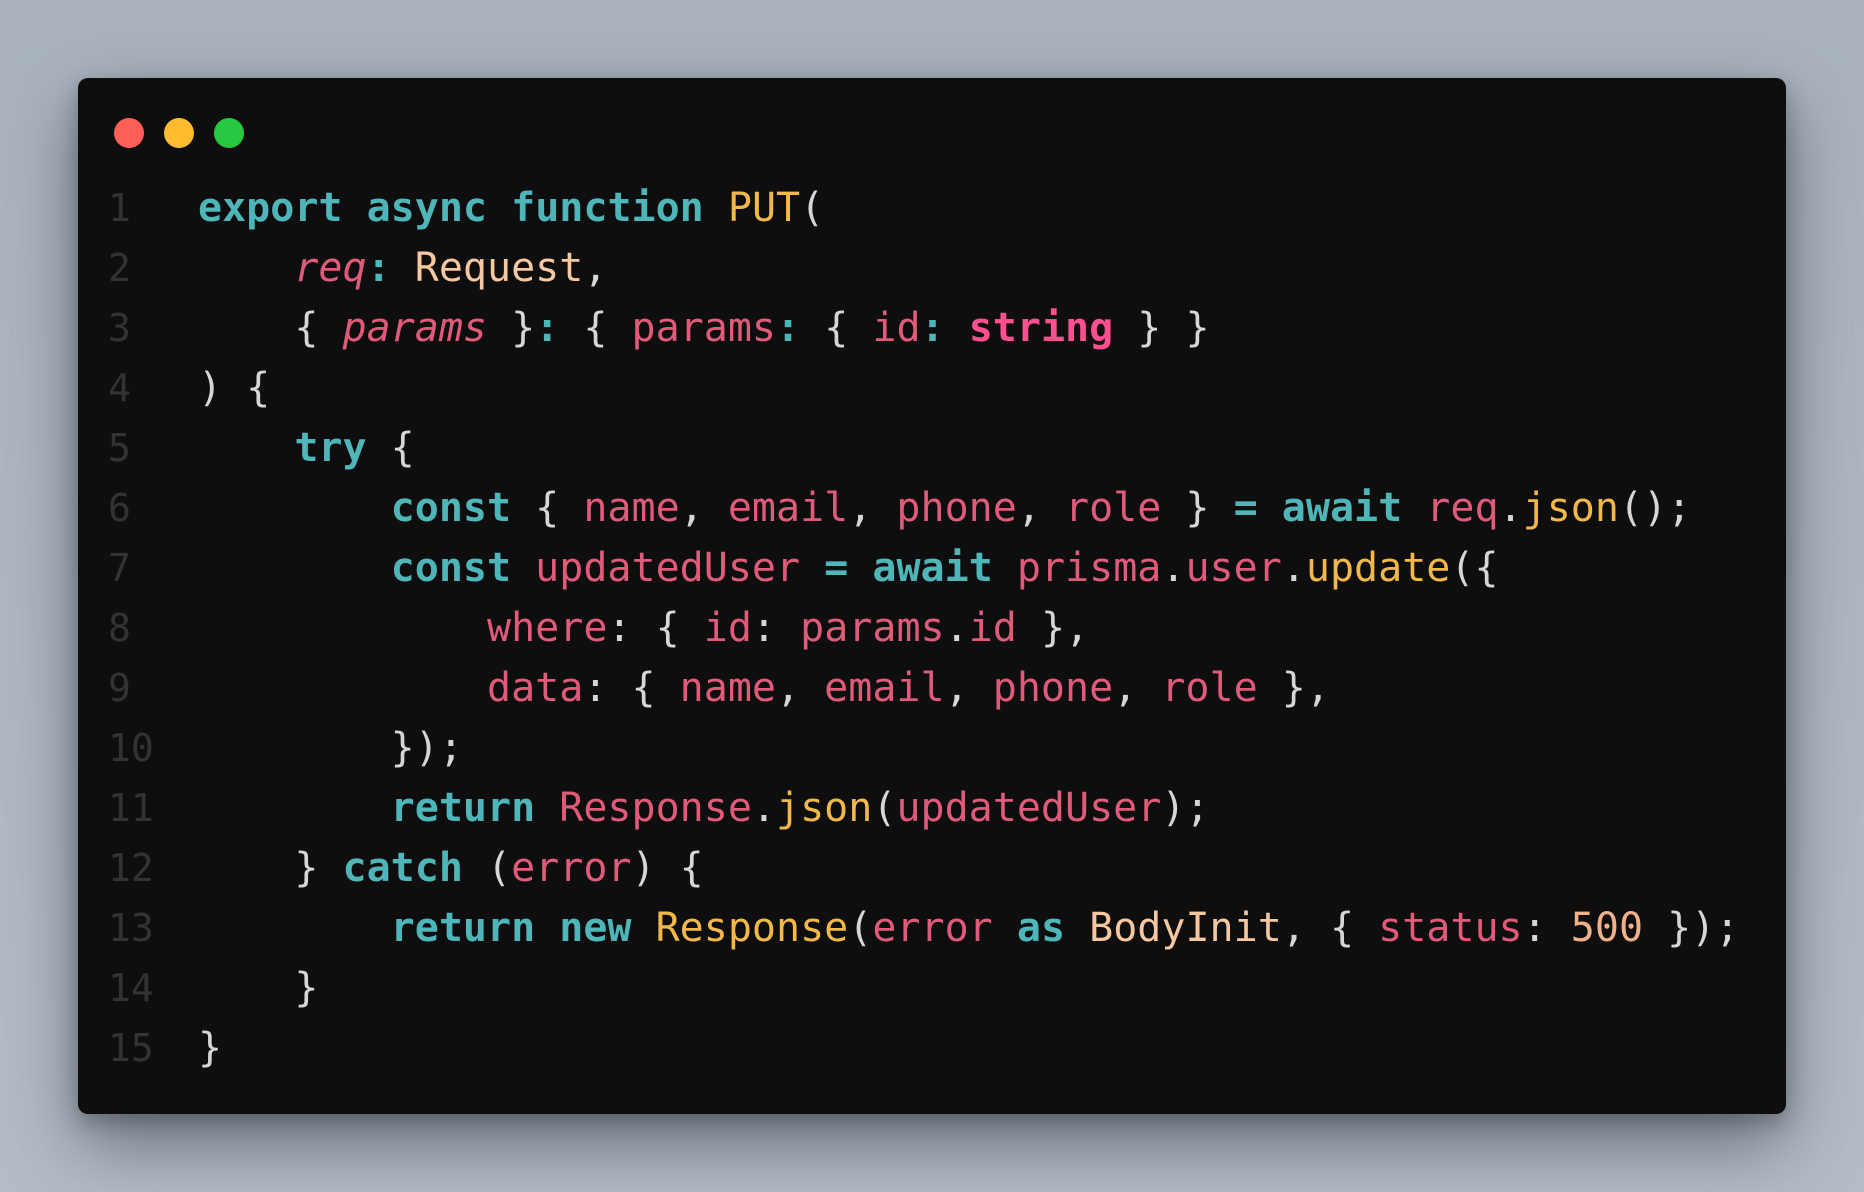  What do you see at coordinates (131, 928) in the screenshot?
I see `line-number: 13` at bounding box center [131, 928].